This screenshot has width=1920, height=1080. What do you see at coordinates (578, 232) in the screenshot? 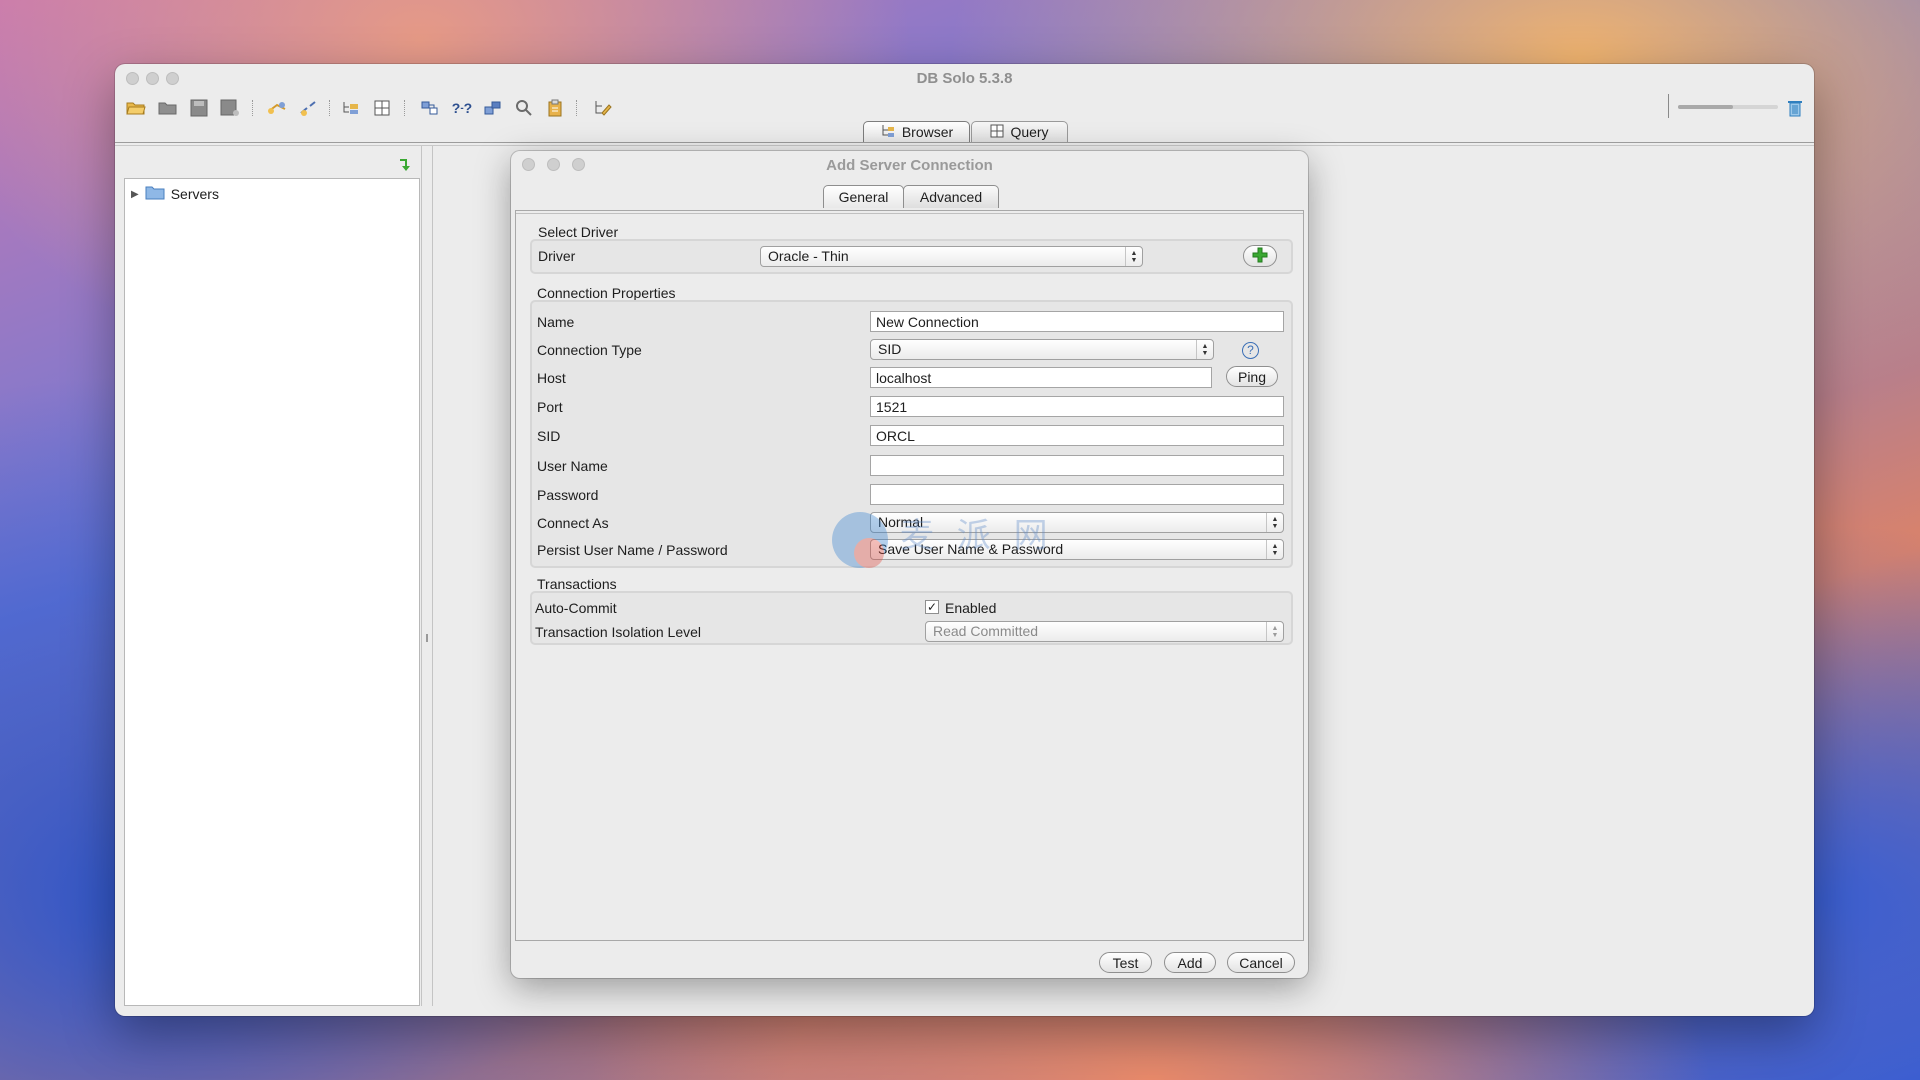
I see `select-driver-title: Select Driver` at bounding box center [578, 232].